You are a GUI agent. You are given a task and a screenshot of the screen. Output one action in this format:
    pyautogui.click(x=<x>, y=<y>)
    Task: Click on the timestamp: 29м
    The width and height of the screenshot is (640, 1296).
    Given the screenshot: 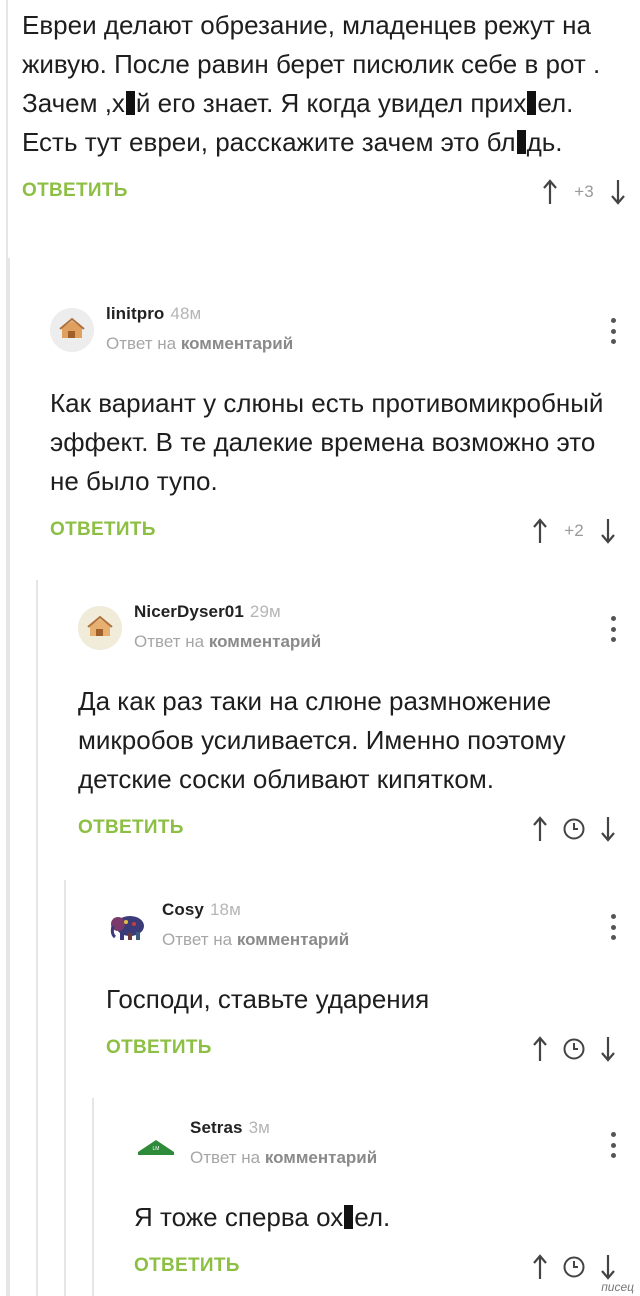 What is the action you would take?
    pyautogui.click(x=265, y=611)
    